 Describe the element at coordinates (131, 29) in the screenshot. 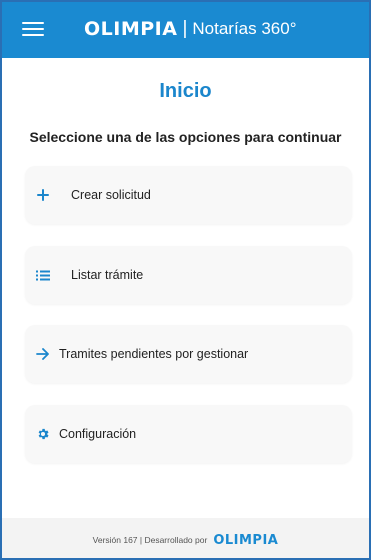

I see `olimpia-logo: olimpia` at that location.